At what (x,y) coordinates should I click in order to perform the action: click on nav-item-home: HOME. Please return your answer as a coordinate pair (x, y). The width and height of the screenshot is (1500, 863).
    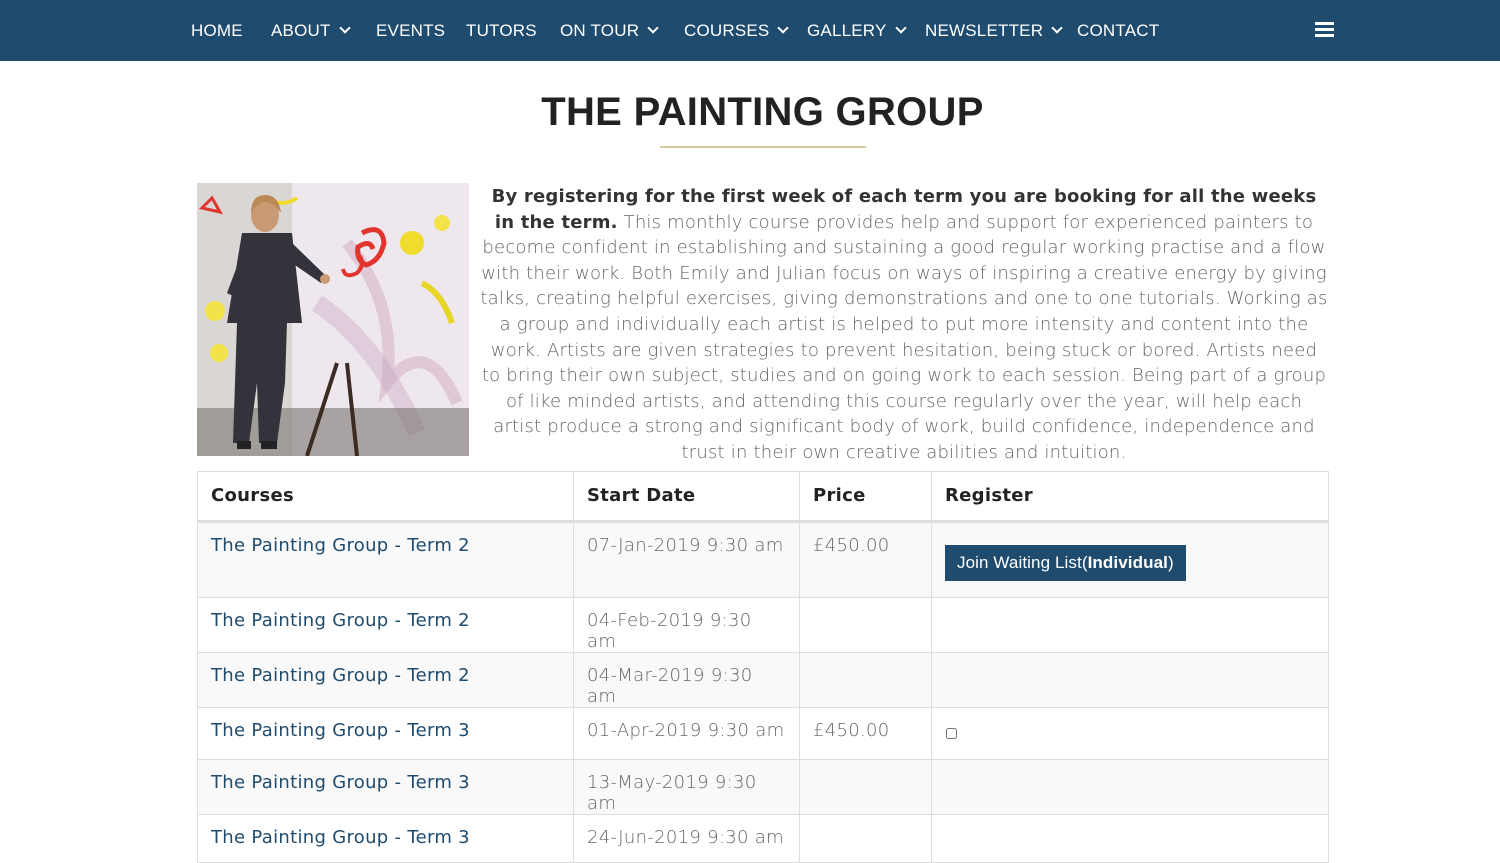
    Looking at the image, I should click on (217, 30).